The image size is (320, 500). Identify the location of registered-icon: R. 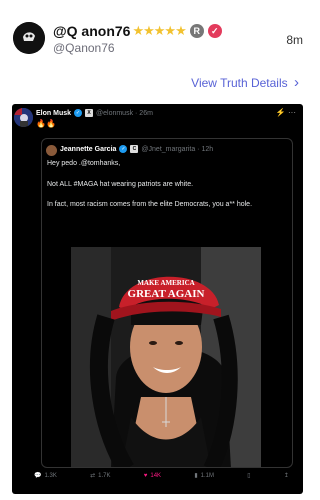
(196, 31).